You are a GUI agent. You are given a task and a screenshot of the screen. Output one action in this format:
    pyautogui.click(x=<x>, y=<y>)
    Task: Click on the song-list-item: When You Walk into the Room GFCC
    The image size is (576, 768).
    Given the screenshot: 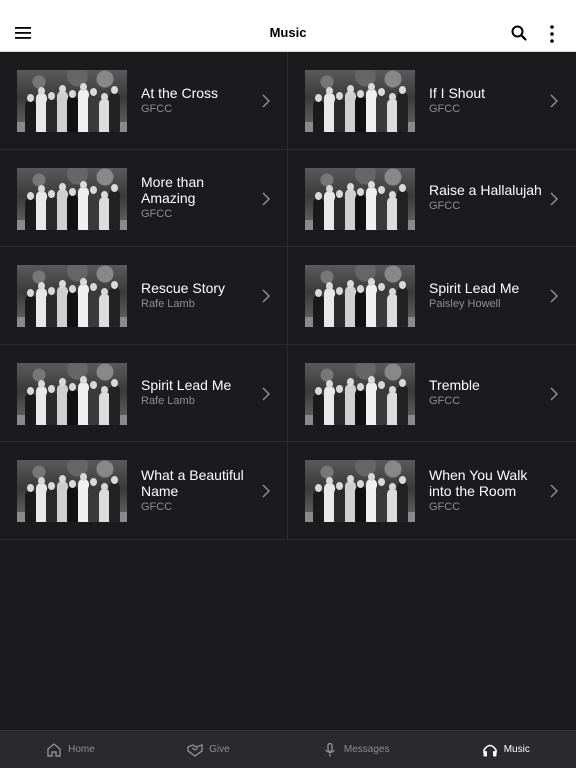 What is the action you would take?
    pyautogui.click(x=432, y=491)
    